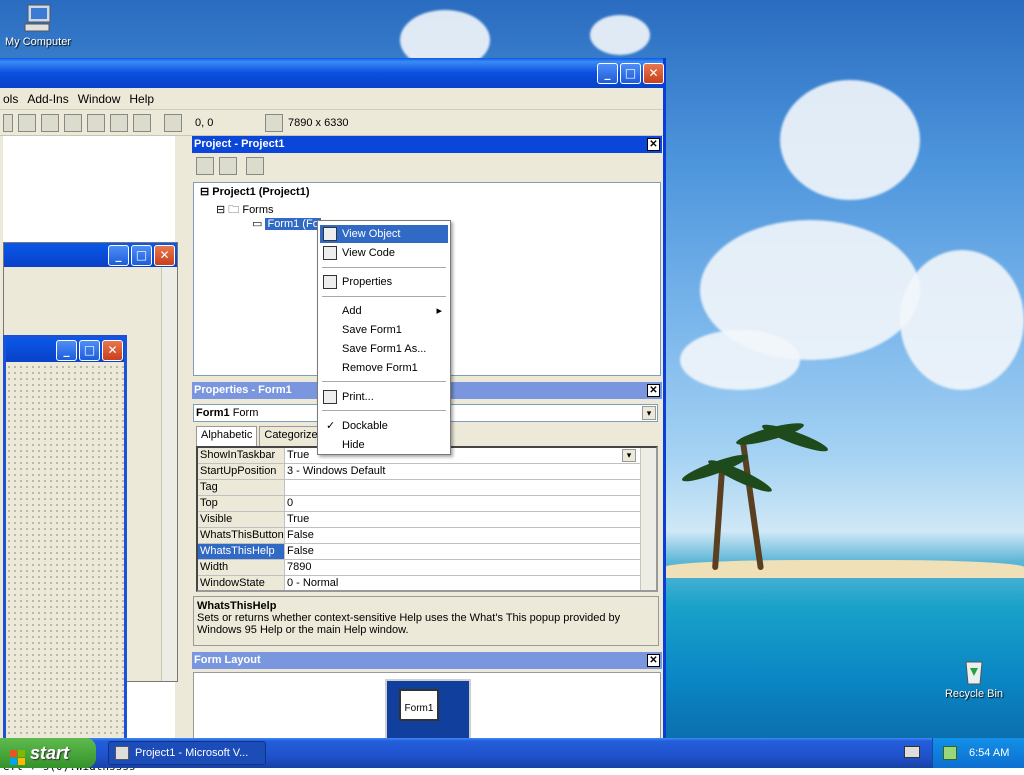 The height and width of the screenshot is (775, 1024). I want to click on toolbox-icon, so click(119, 122).